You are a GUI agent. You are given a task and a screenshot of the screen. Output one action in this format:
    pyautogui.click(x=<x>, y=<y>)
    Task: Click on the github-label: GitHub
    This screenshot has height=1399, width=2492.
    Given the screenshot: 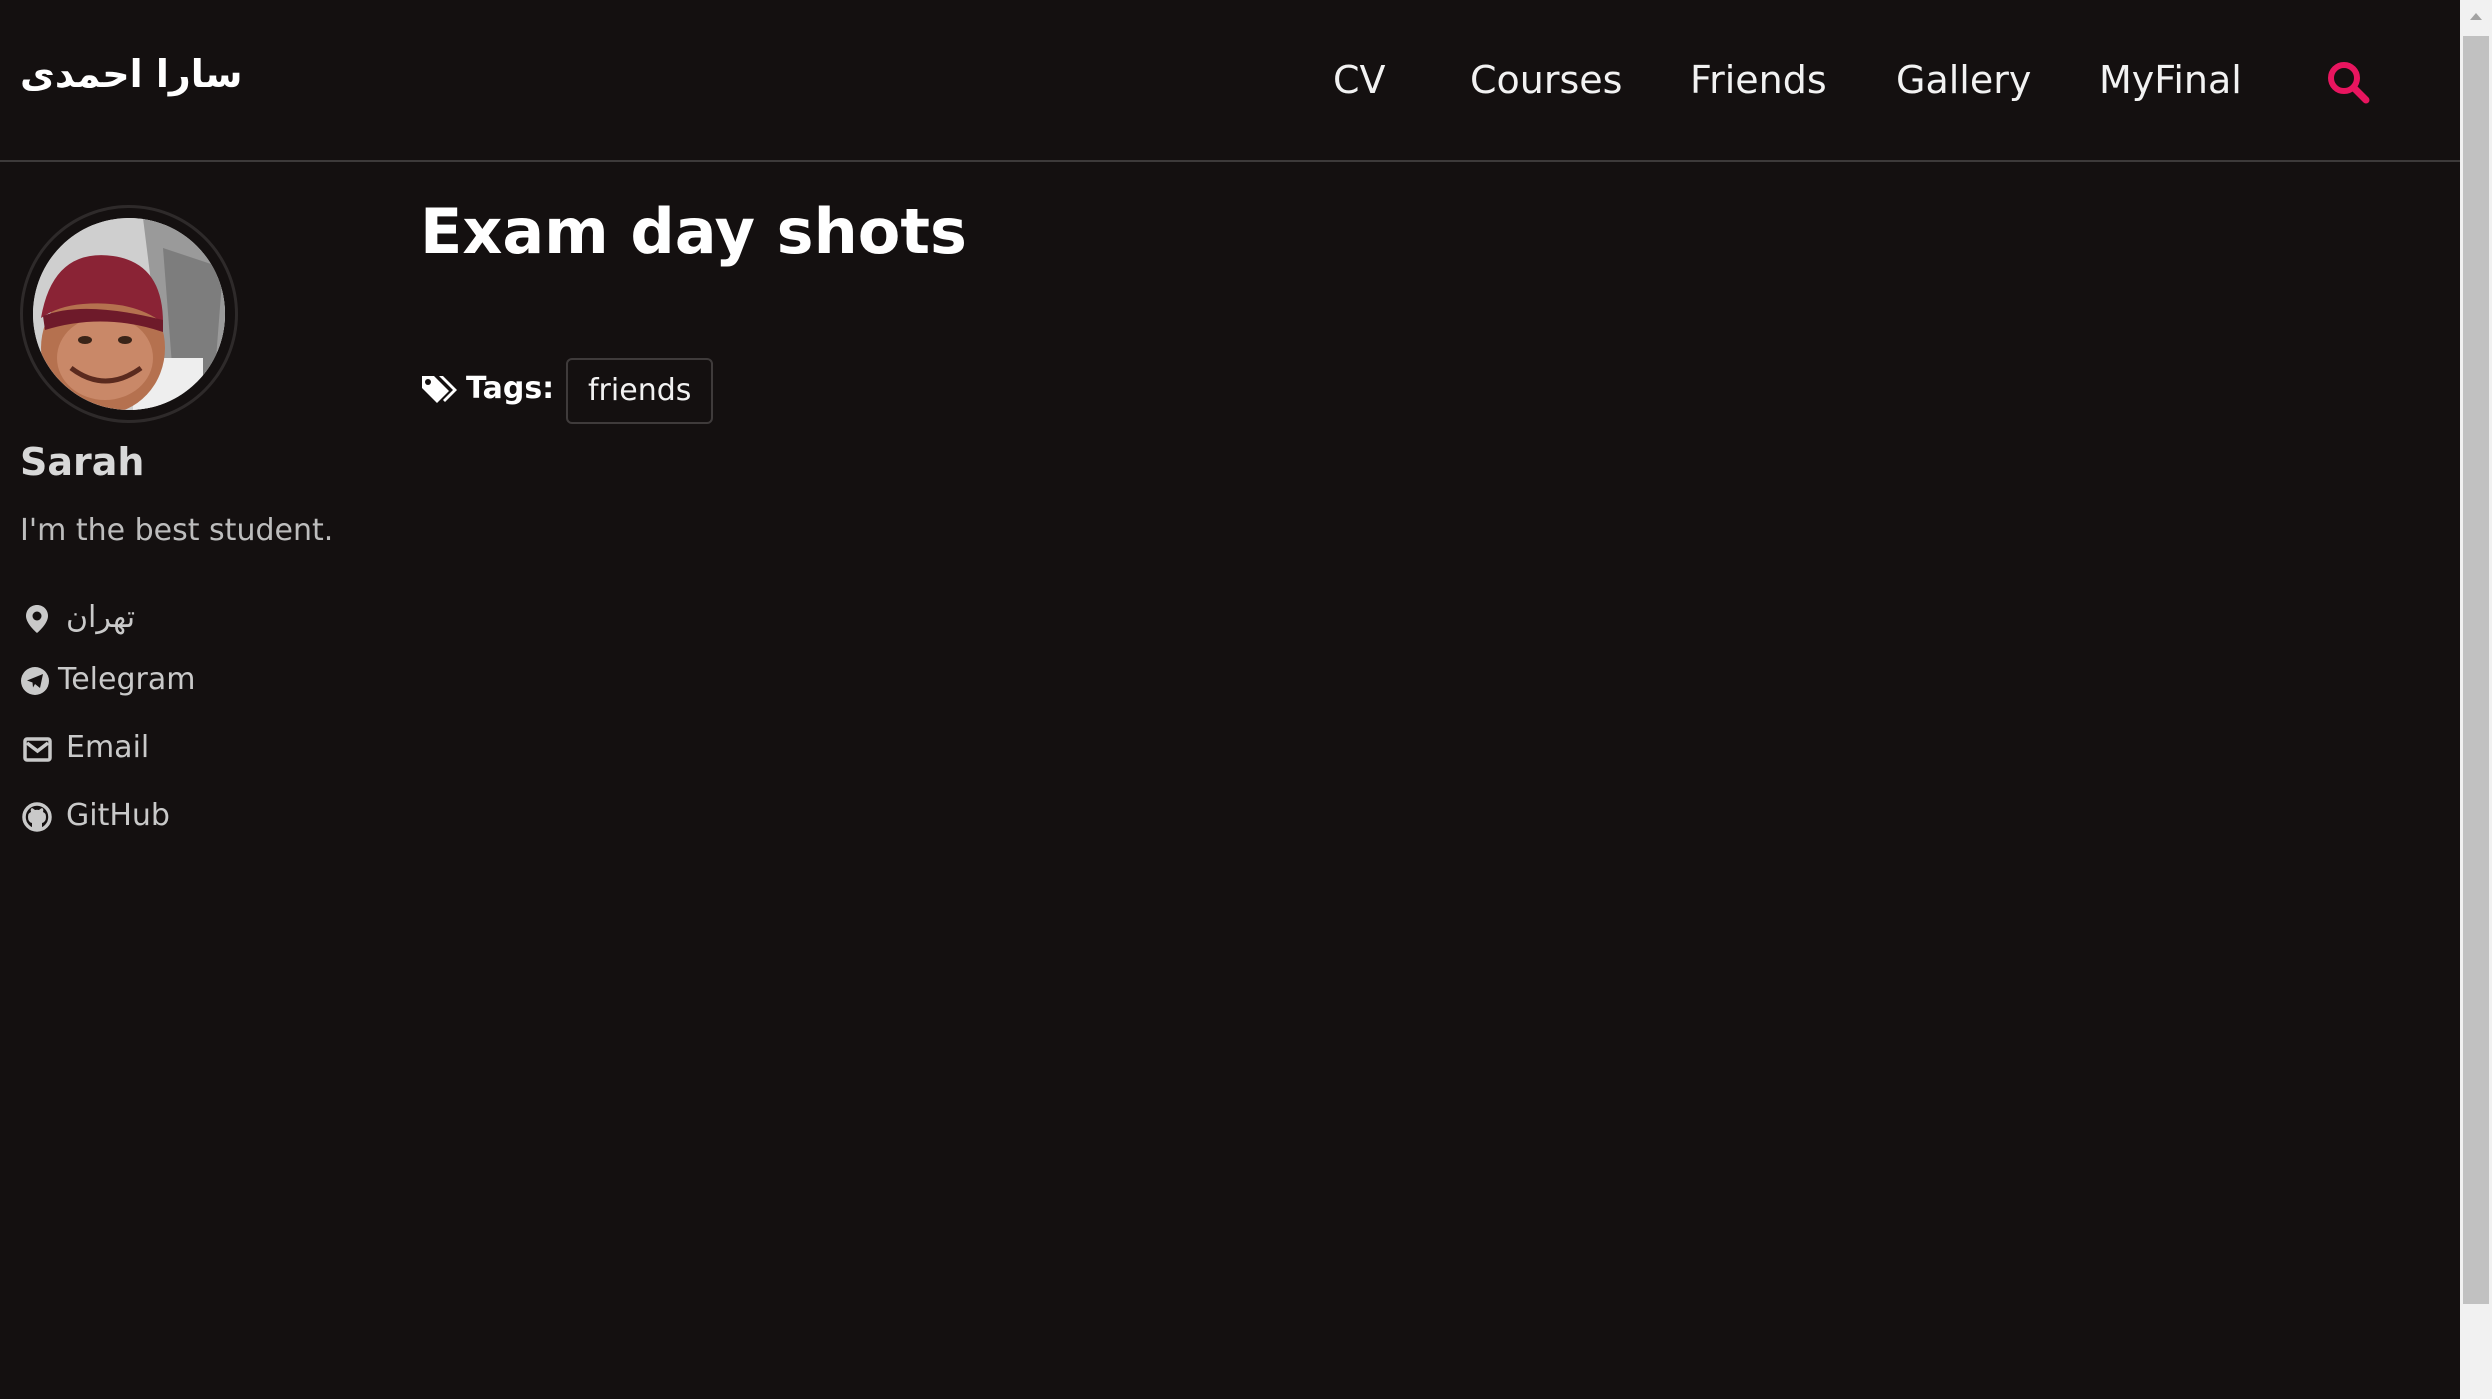 What is the action you would take?
    pyautogui.click(x=118, y=815)
    